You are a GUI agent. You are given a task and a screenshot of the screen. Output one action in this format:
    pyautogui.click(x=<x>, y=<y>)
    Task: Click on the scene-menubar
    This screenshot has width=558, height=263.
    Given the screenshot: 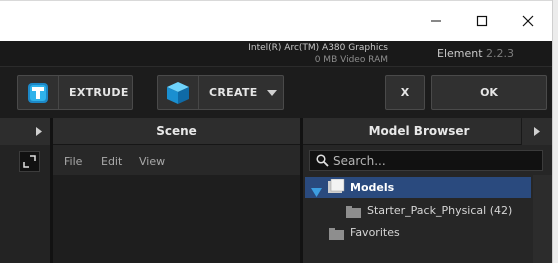 What is the action you would take?
    pyautogui.click(x=176, y=160)
    